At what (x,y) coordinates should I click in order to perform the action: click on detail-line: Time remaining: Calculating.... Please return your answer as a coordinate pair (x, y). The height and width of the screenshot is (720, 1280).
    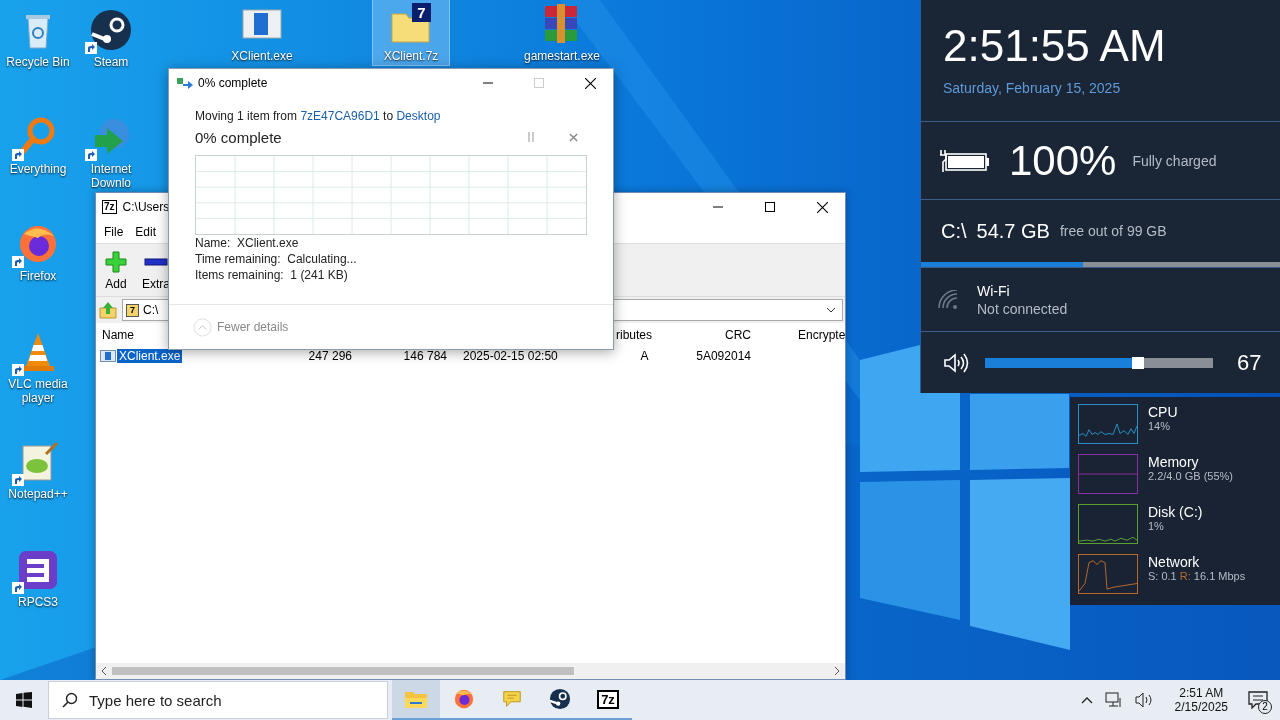
    Looking at the image, I should click on (276, 259).